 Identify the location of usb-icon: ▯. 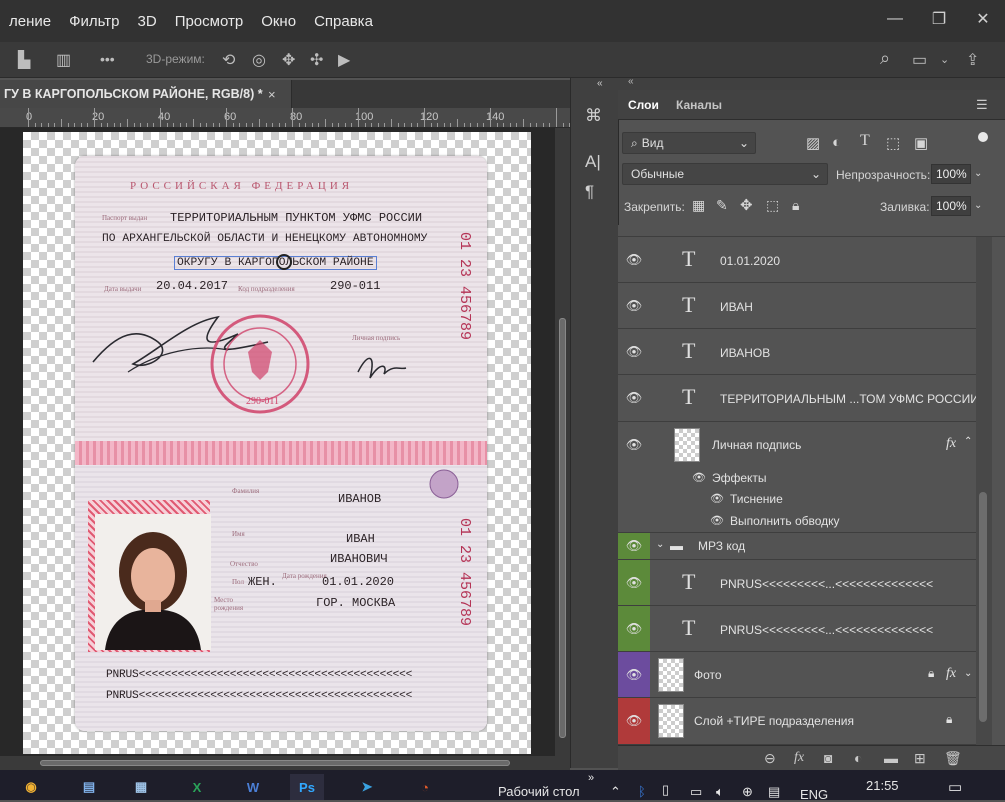
(665, 790).